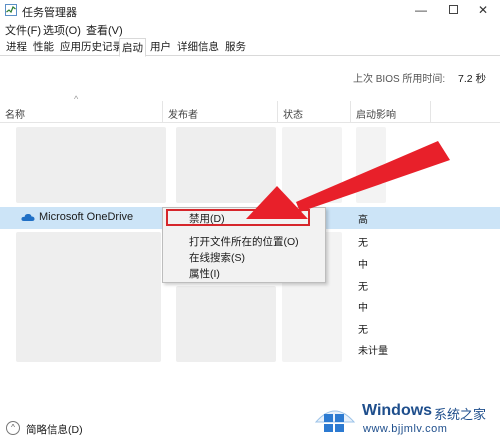 This screenshot has width=500, height=444. Describe the element at coordinates (371, 165) in the screenshot. I see `blurred-impact` at that location.